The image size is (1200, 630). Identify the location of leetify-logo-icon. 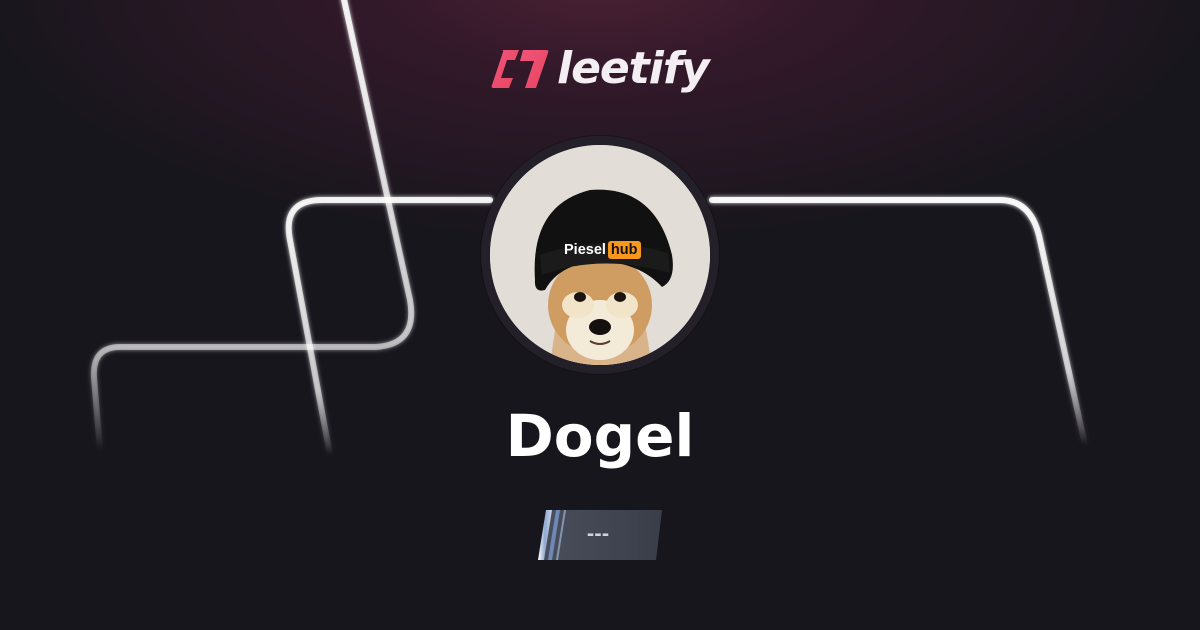
(520, 69).